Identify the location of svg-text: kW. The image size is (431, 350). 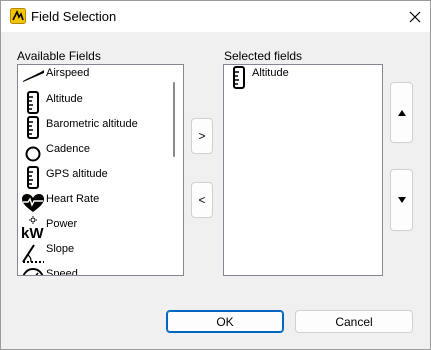
(32, 232).